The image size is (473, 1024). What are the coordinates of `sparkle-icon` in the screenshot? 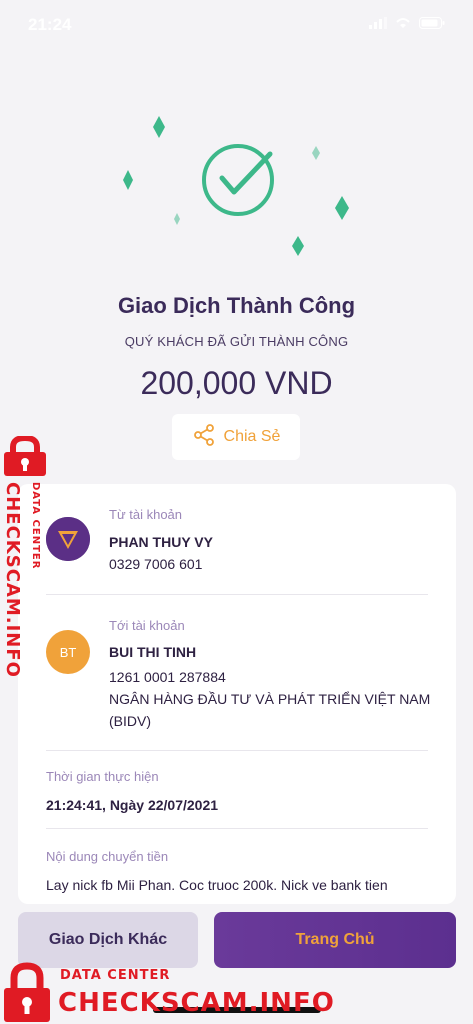 It's located at (236, 186).